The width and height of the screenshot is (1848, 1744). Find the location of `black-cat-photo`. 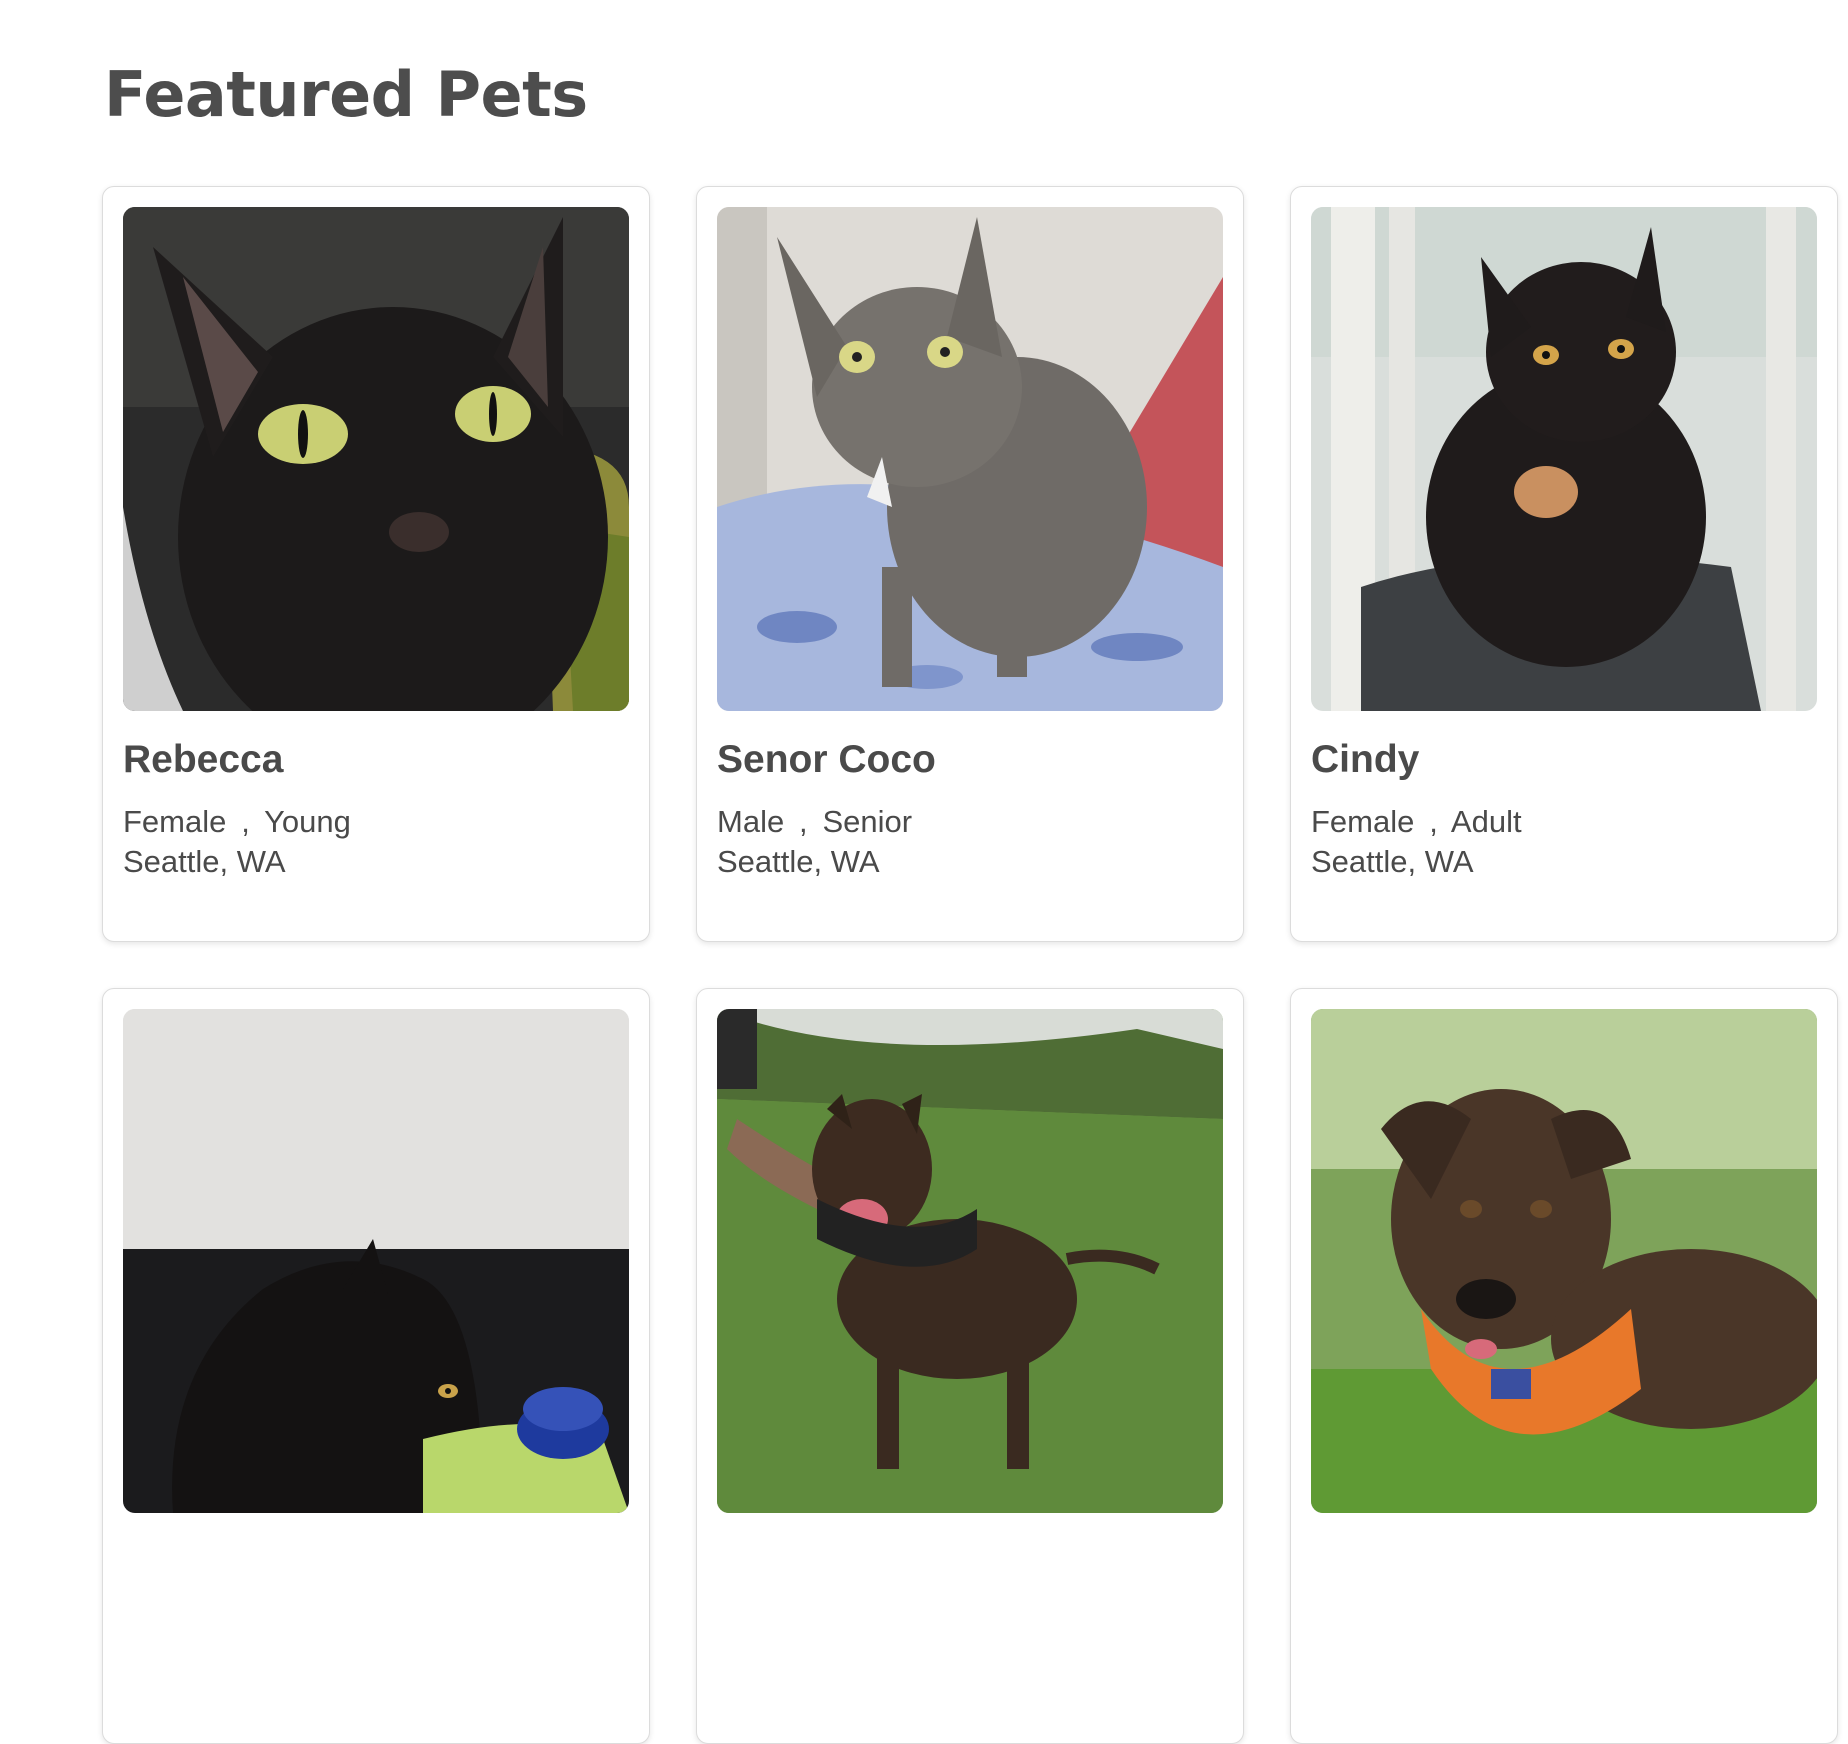

black-cat-photo is located at coordinates (376, 459).